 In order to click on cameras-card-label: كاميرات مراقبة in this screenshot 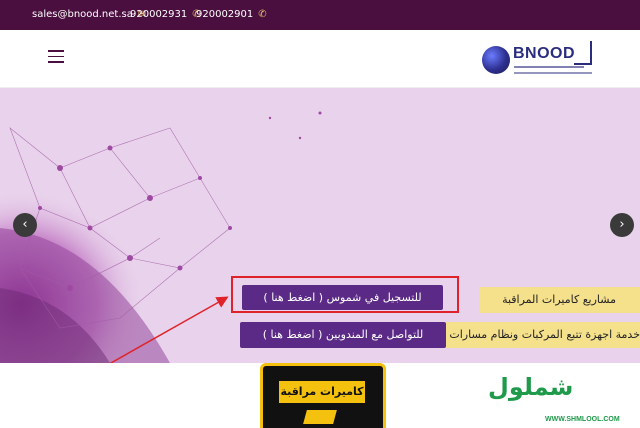, I will do `click(322, 392)`.